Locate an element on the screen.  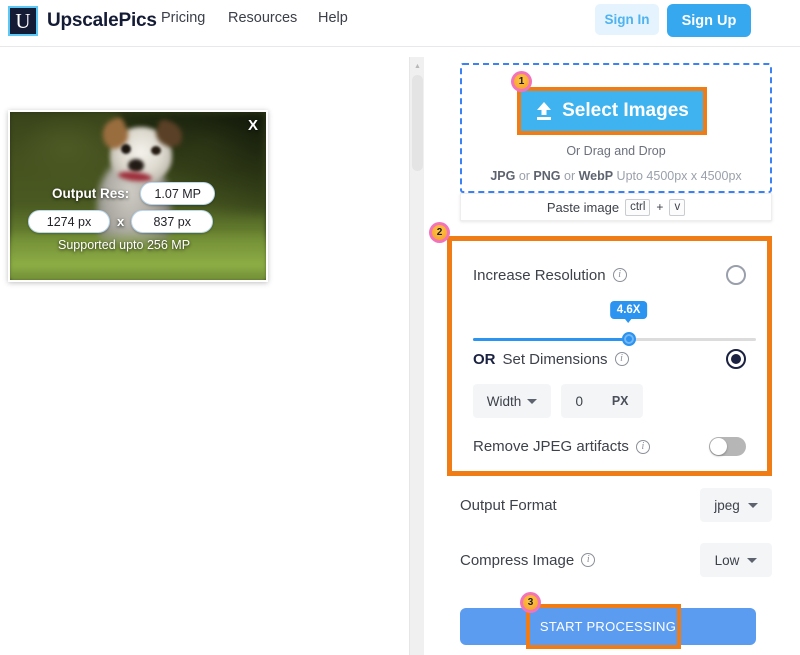
remove-jpeg-label: Remove JPEG artifacts is located at coordinates (551, 446).